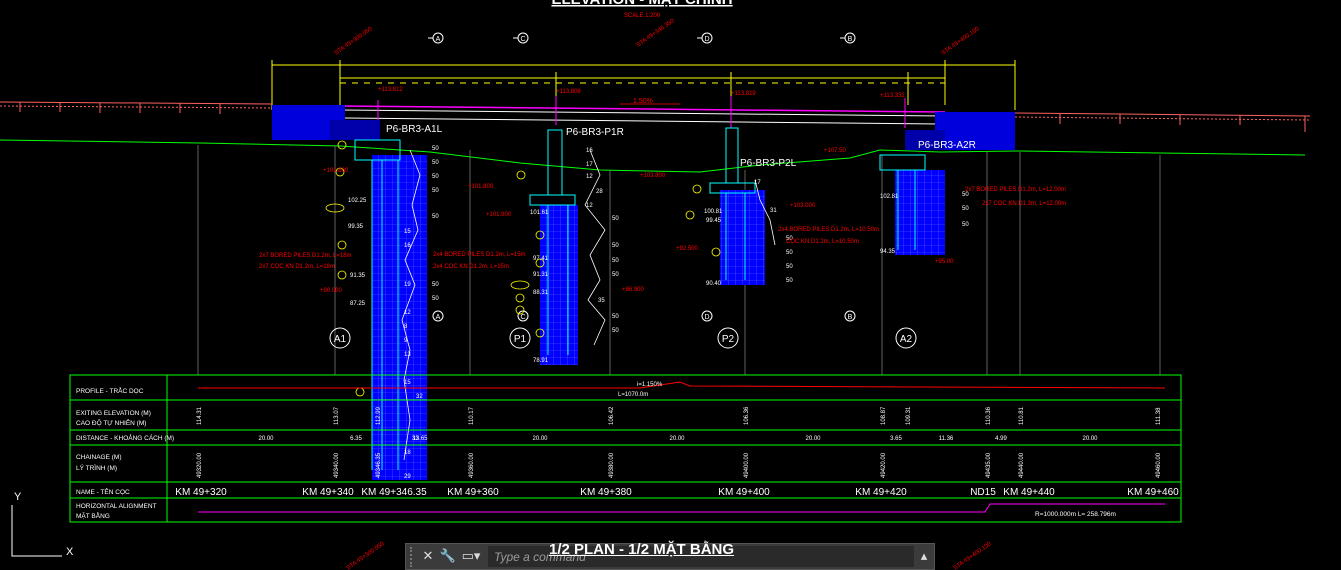 The width and height of the screenshot is (1341, 570). I want to click on command-line-bar: ✕ 🔧 ▭▾ ▴ 1/2 PLAN - 1/2 MẶT BẰNG, so click(670, 555).